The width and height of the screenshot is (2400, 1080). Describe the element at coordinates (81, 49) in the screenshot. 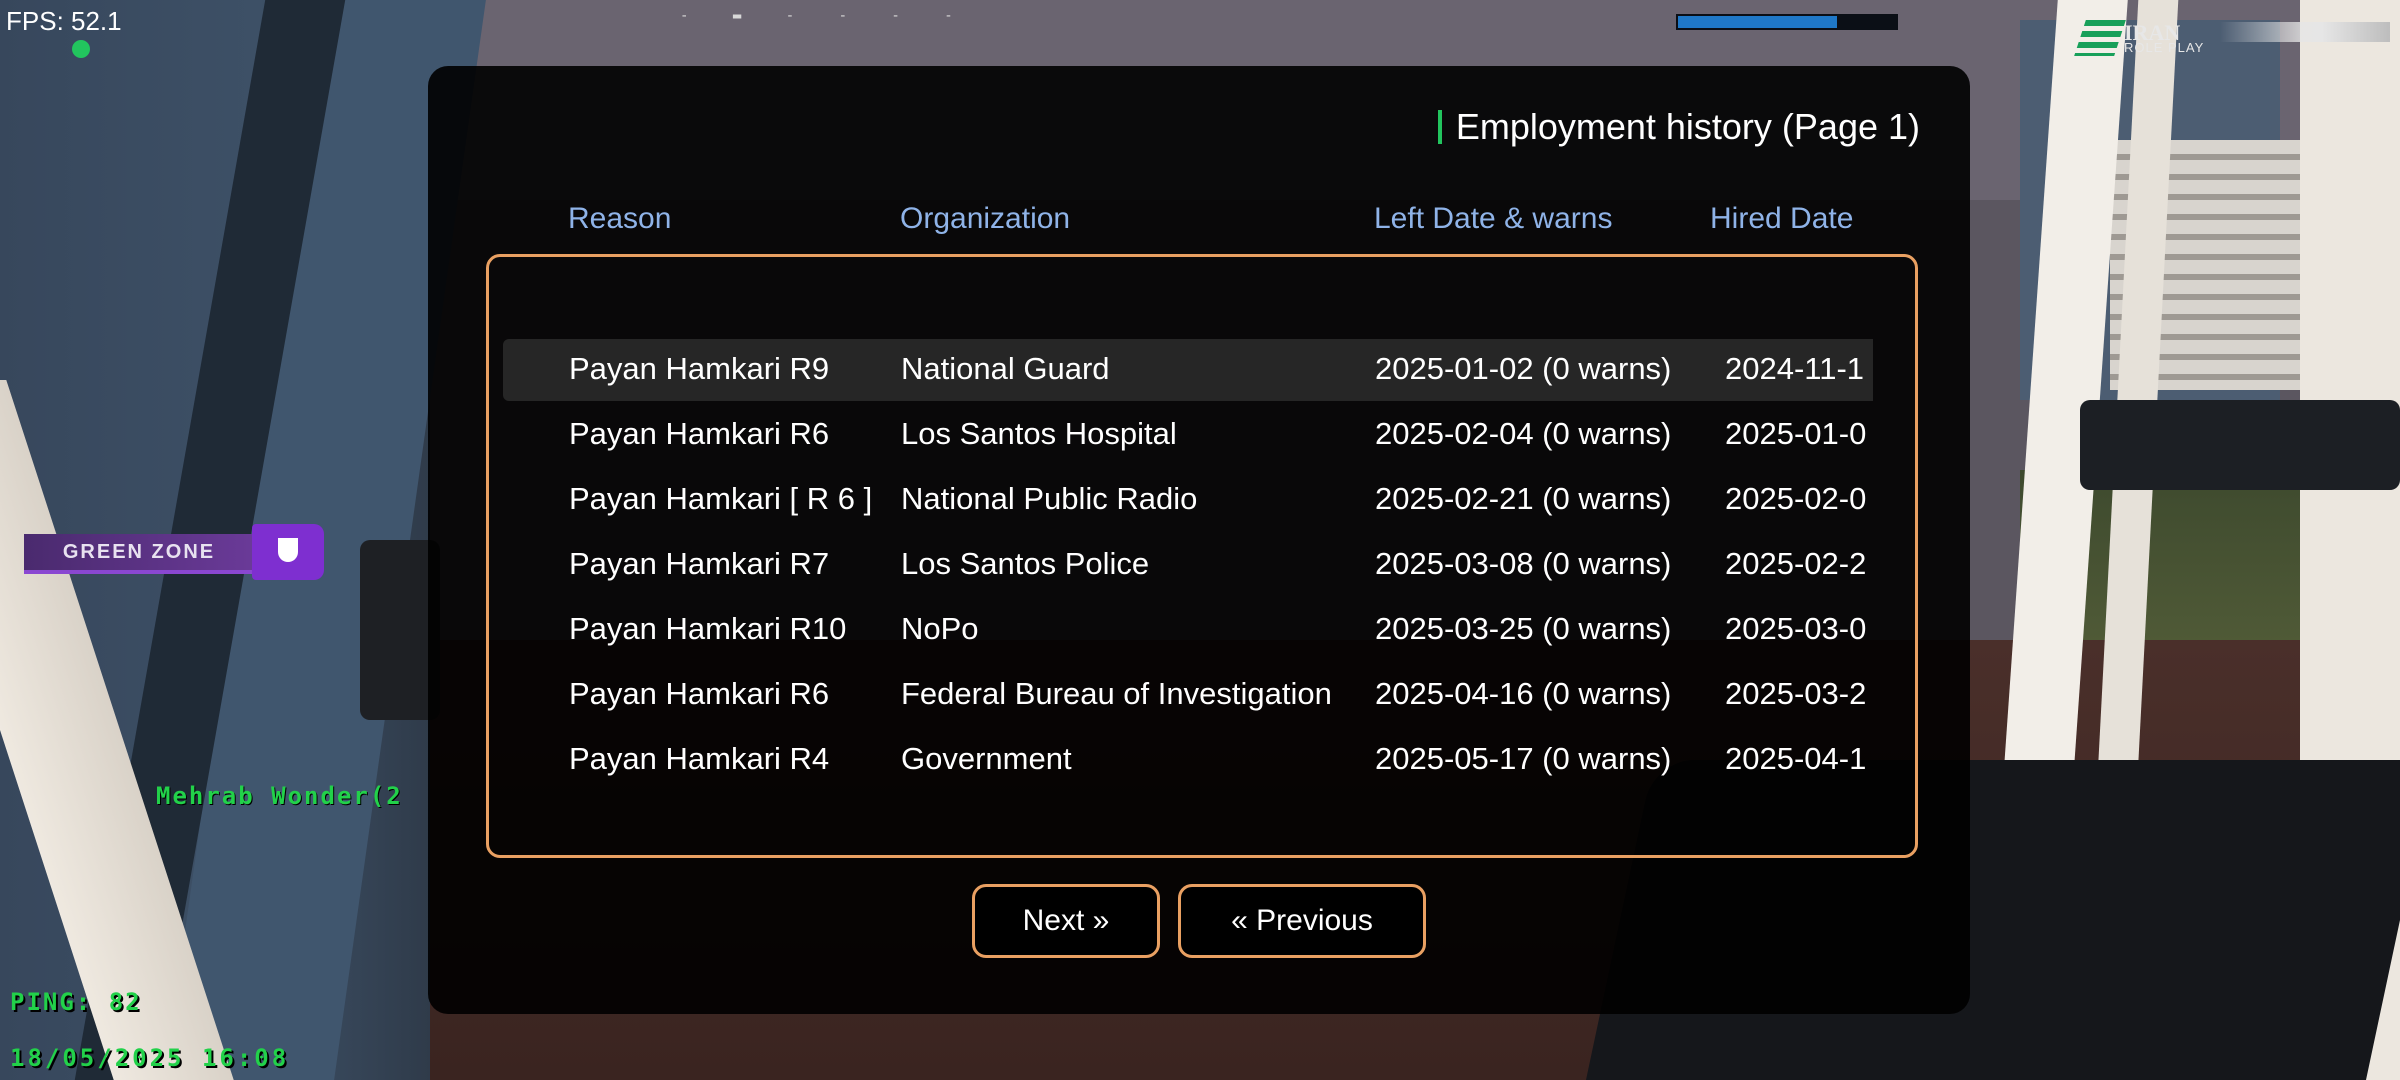

I see `status-dot-icon` at that location.